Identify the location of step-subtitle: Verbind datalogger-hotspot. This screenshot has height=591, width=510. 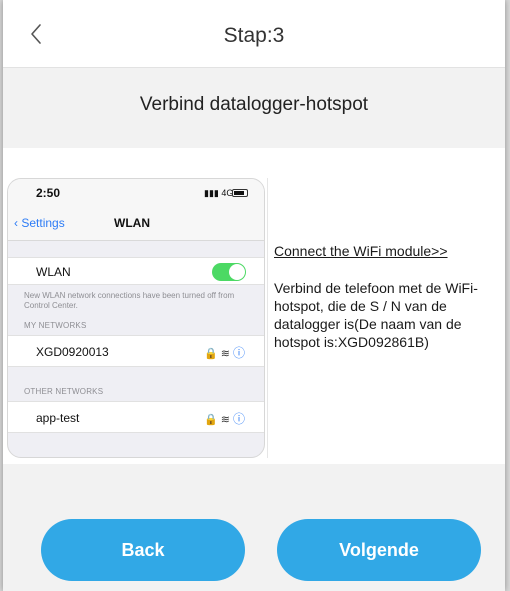
(254, 104).